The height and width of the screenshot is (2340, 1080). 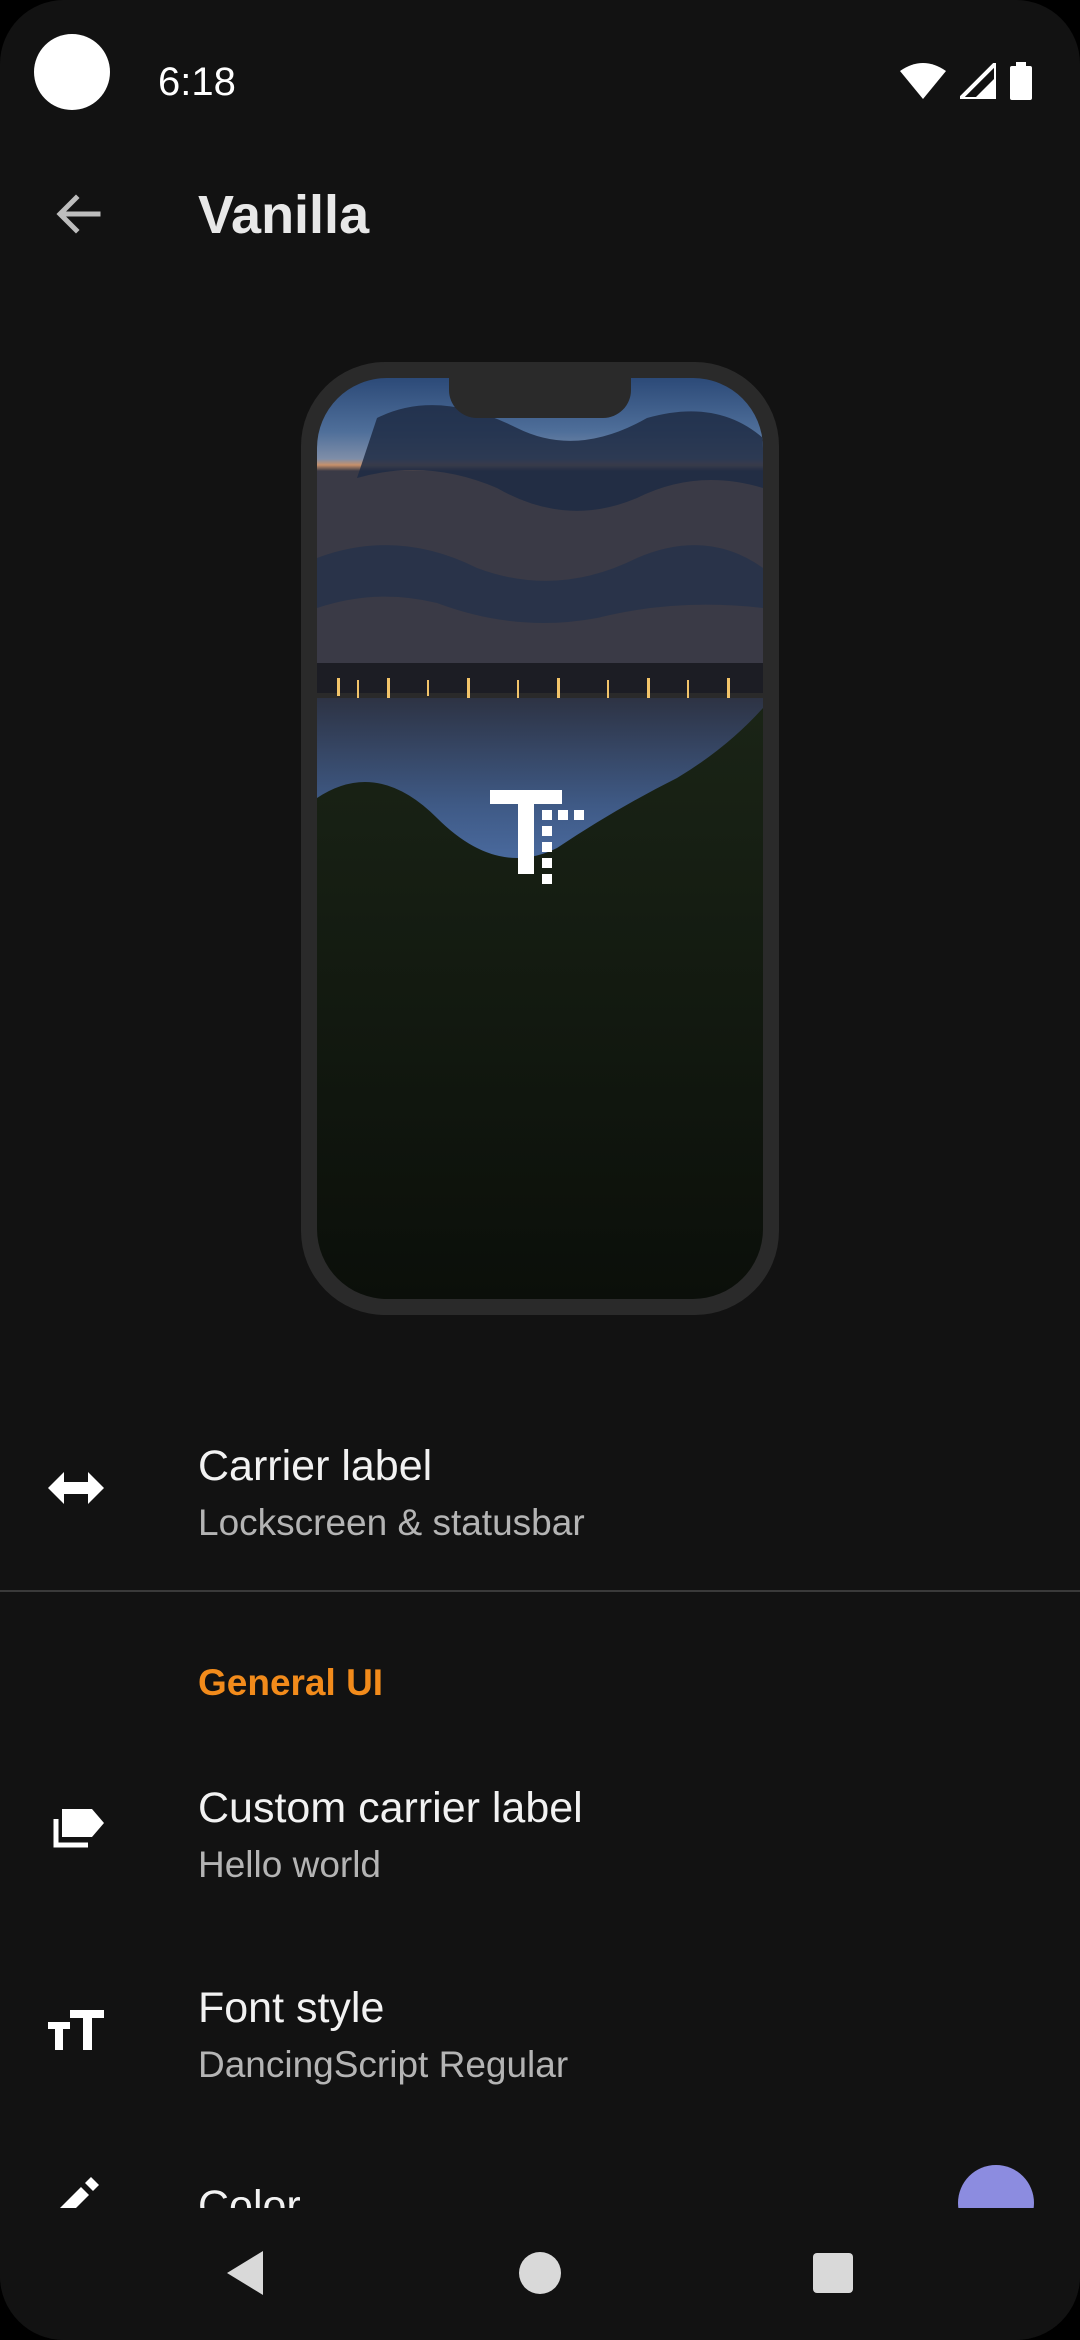 I want to click on triangle-back-icon, so click(x=245, y=2273).